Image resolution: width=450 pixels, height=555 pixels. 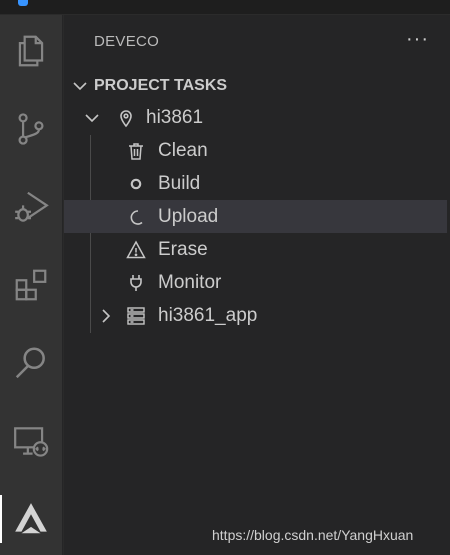 What do you see at coordinates (161, 85) in the screenshot?
I see `section-title: PROJECT TASKS` at bounding box center [161, 85].